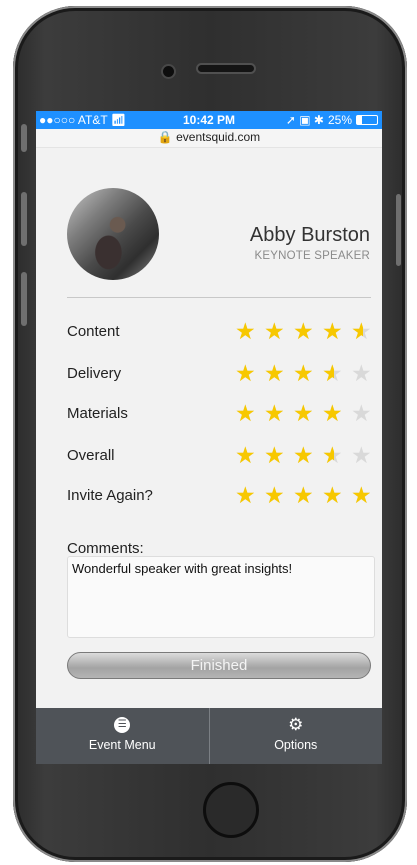 This screenshot has height=865, width=417. Describe the element at coordinates (226, 68) in the screenshot. I see `earpiece-speaker` at that location.